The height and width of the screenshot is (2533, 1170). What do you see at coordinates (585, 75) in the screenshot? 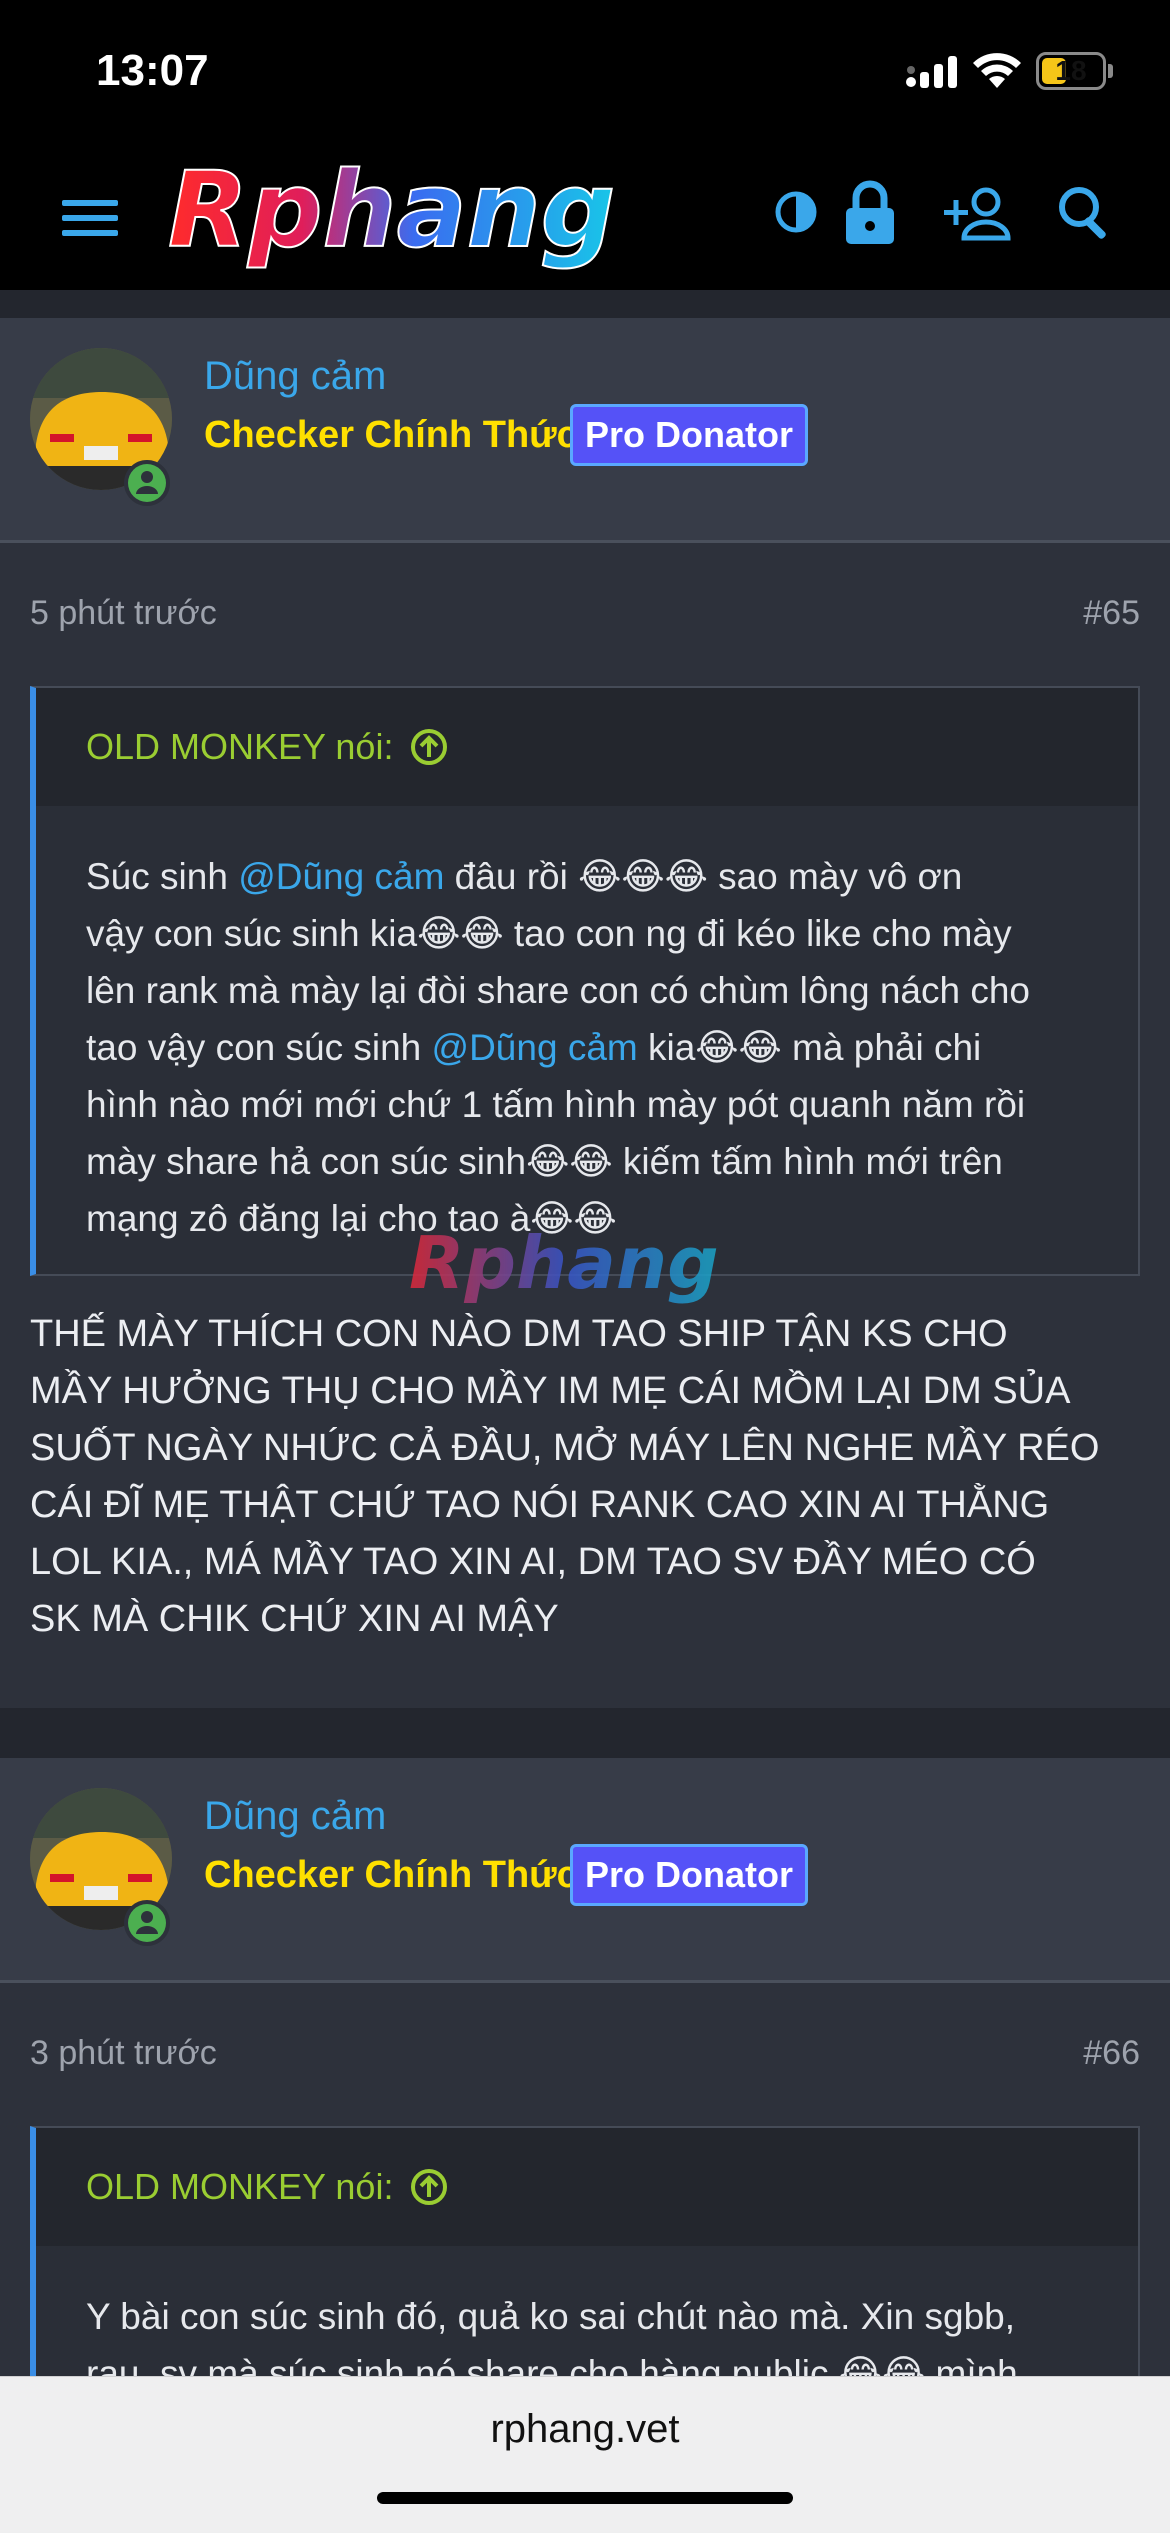
I see `status-bar: 13:07 18` at bounding box center [585, 75].